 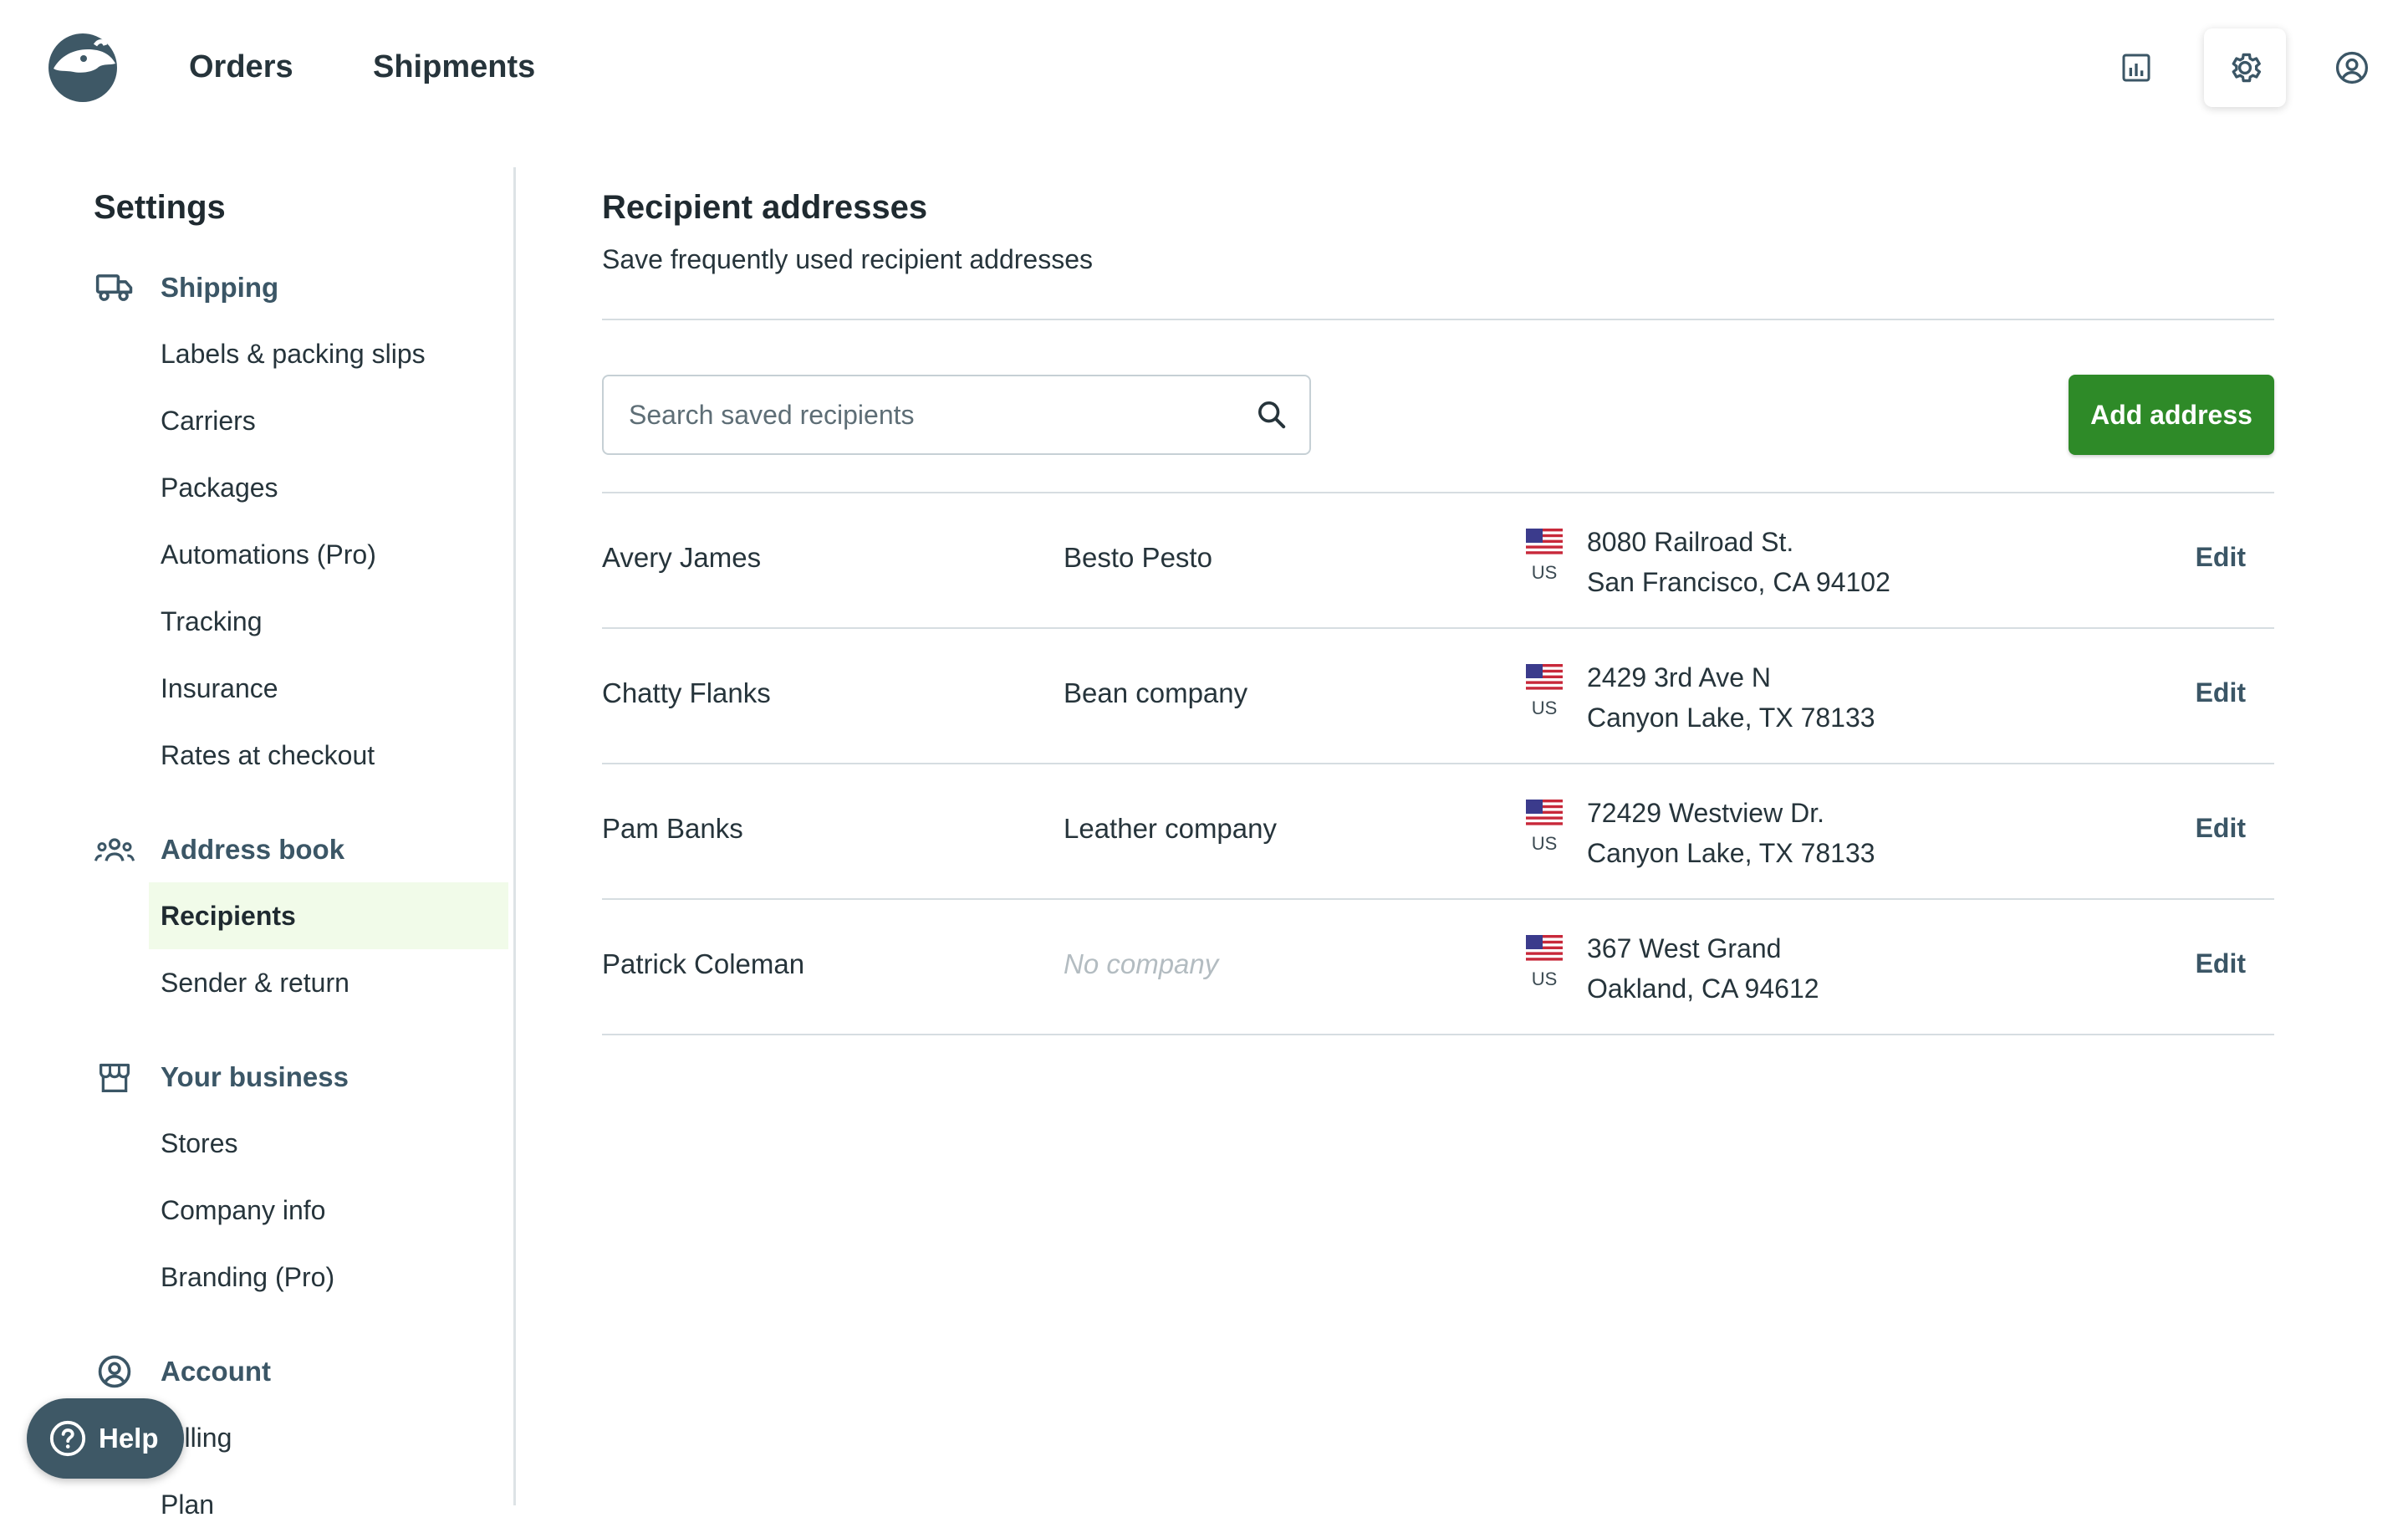 I want to click on reports-icon, so click(x=2136, y=68).